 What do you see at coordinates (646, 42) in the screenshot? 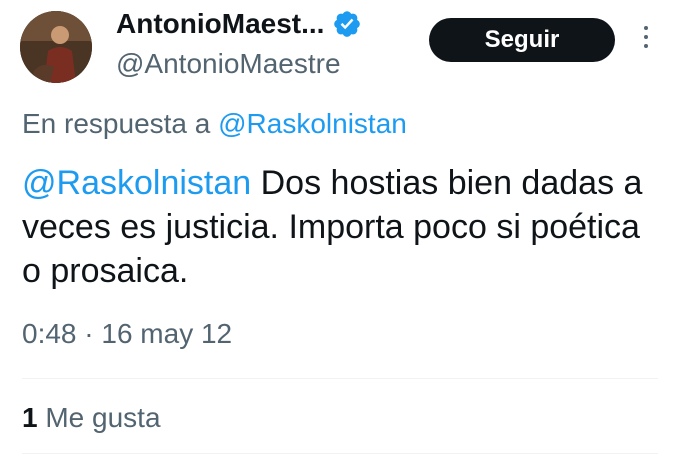
I see `more-vertical-icon` at bounding box center [646, 42].